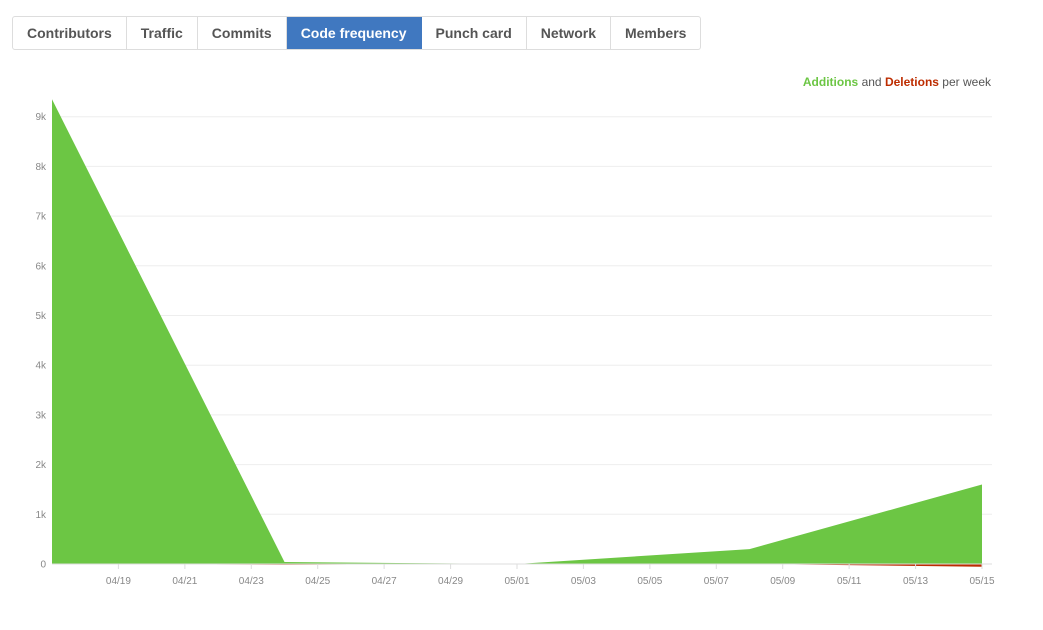 This screenshot has width=1043, height=630. What do you see at coordinates (41, 217) in the screenshot?
I see `y-tick-label: 7k` at bounding box center [41, 217].